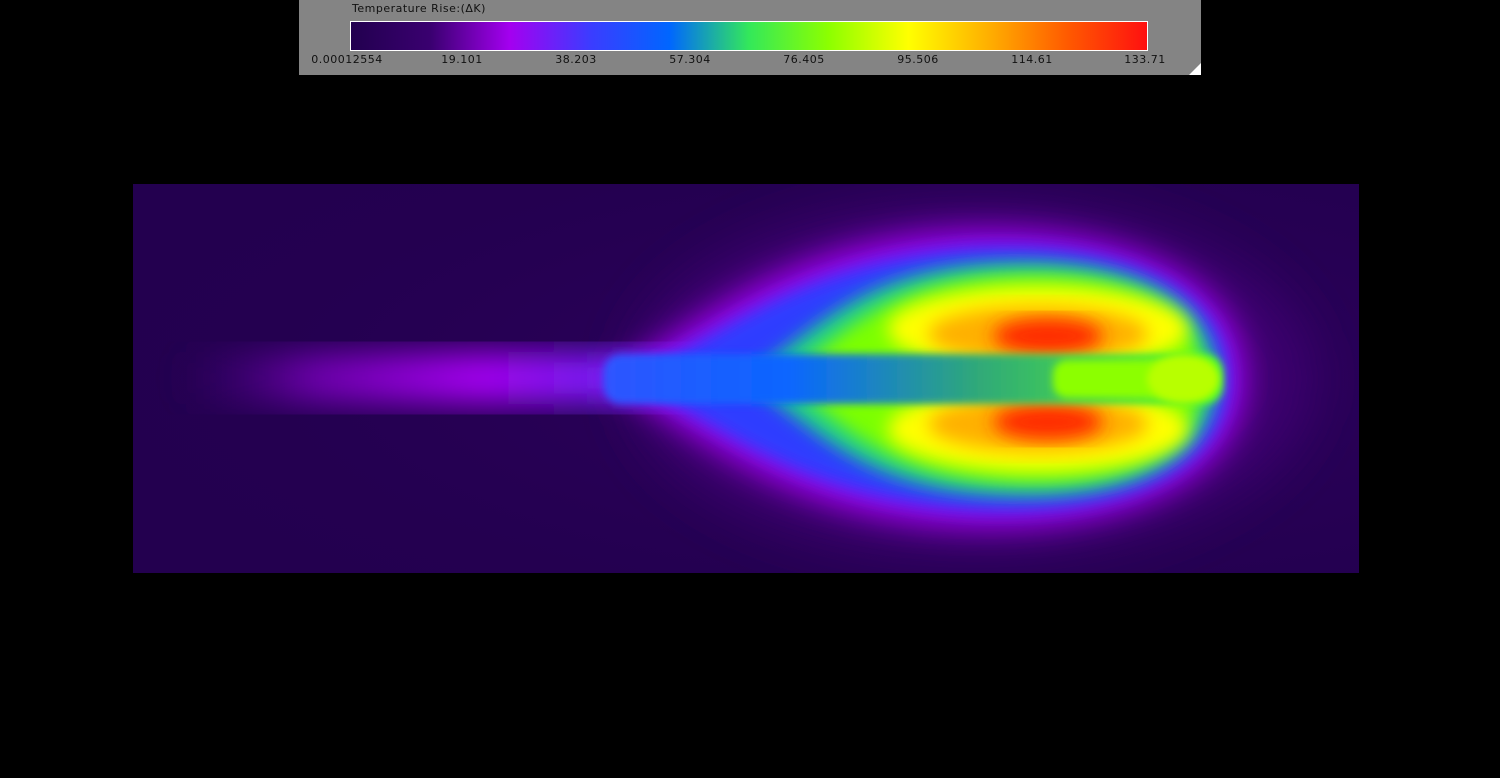 The image size is (1500, 778). I want to click on hotspot-upper-red, so click(1048, 336).